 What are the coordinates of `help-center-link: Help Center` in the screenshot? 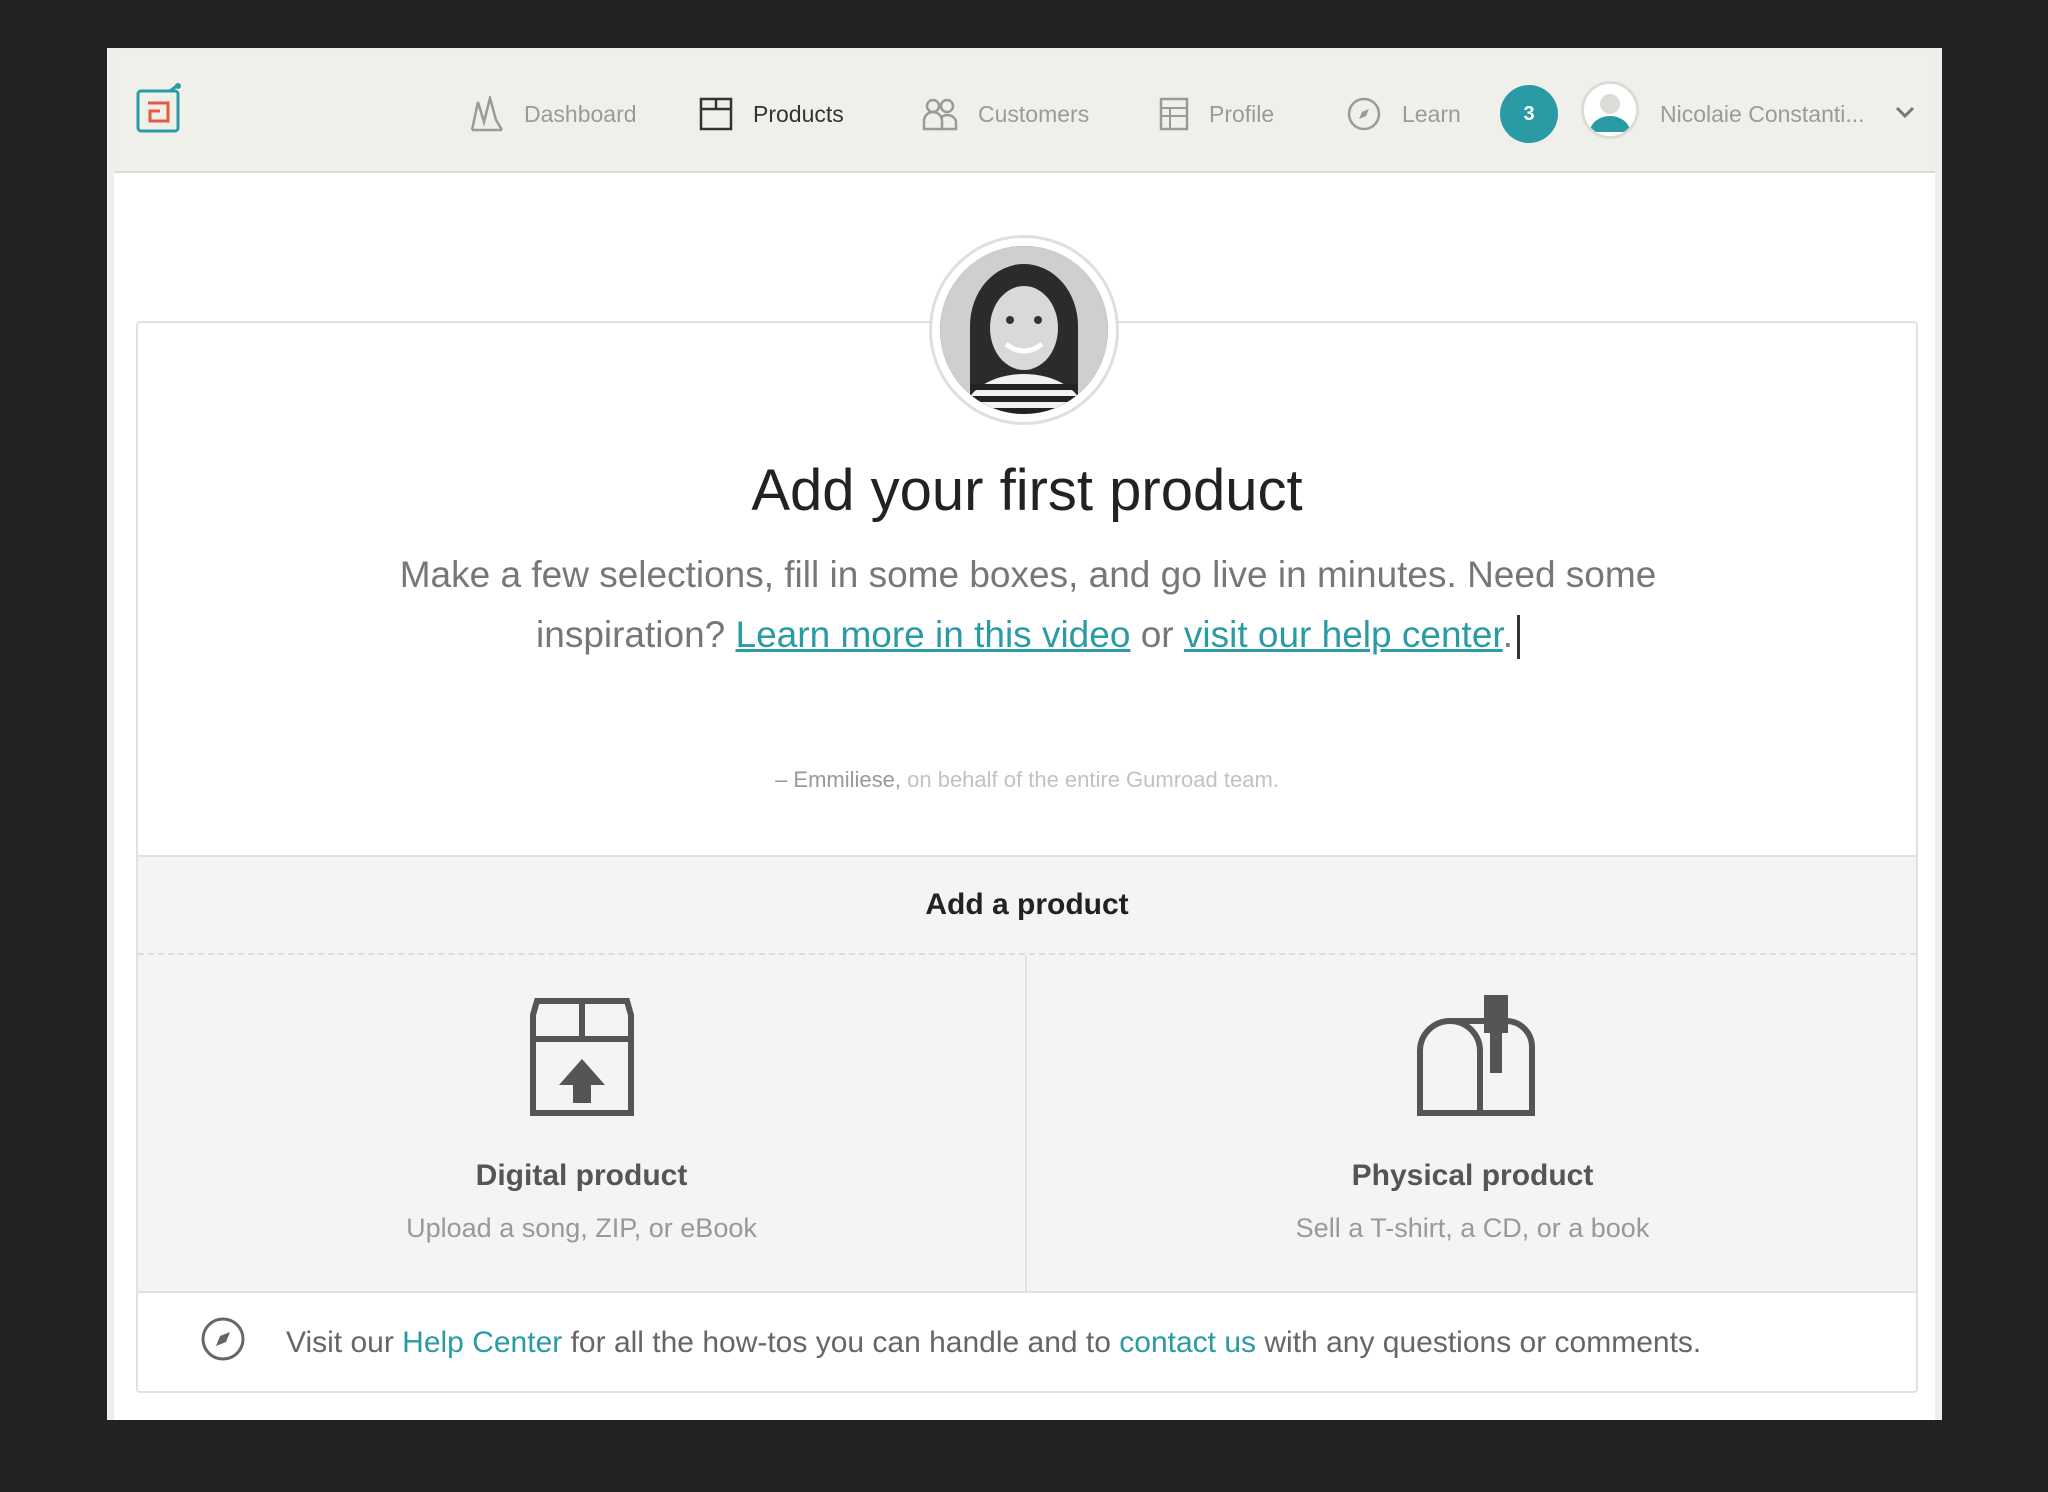 It's located at (482, 1343).